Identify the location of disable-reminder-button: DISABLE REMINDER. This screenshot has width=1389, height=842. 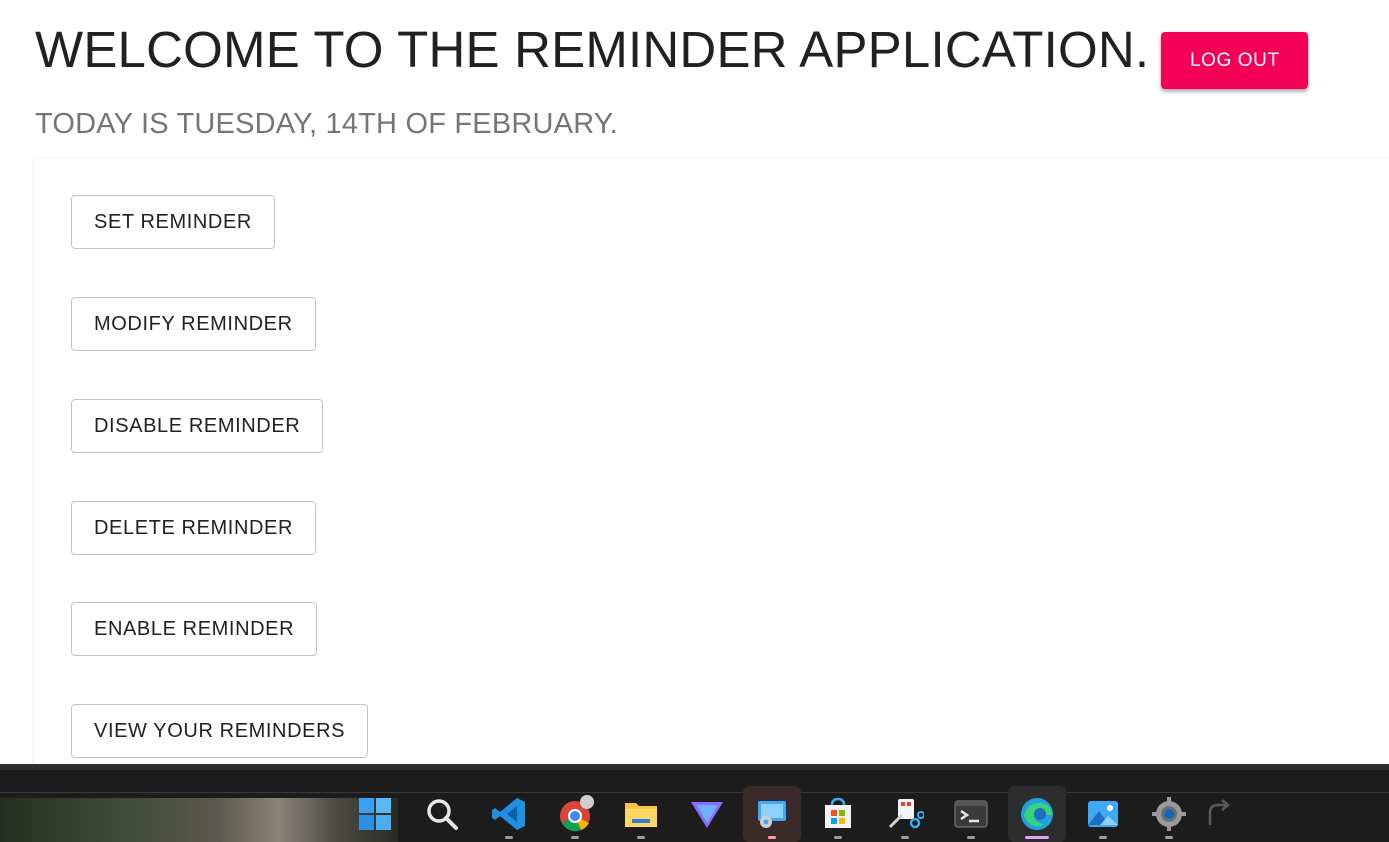
(197, 426).